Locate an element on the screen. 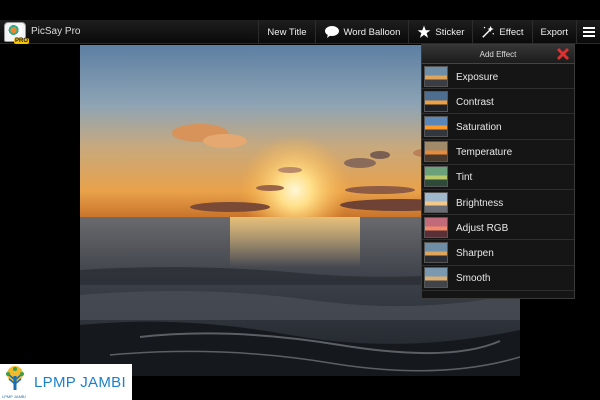 This screenshot has height=400, width=600. export-button: Export is located at coordinates (553, 32).